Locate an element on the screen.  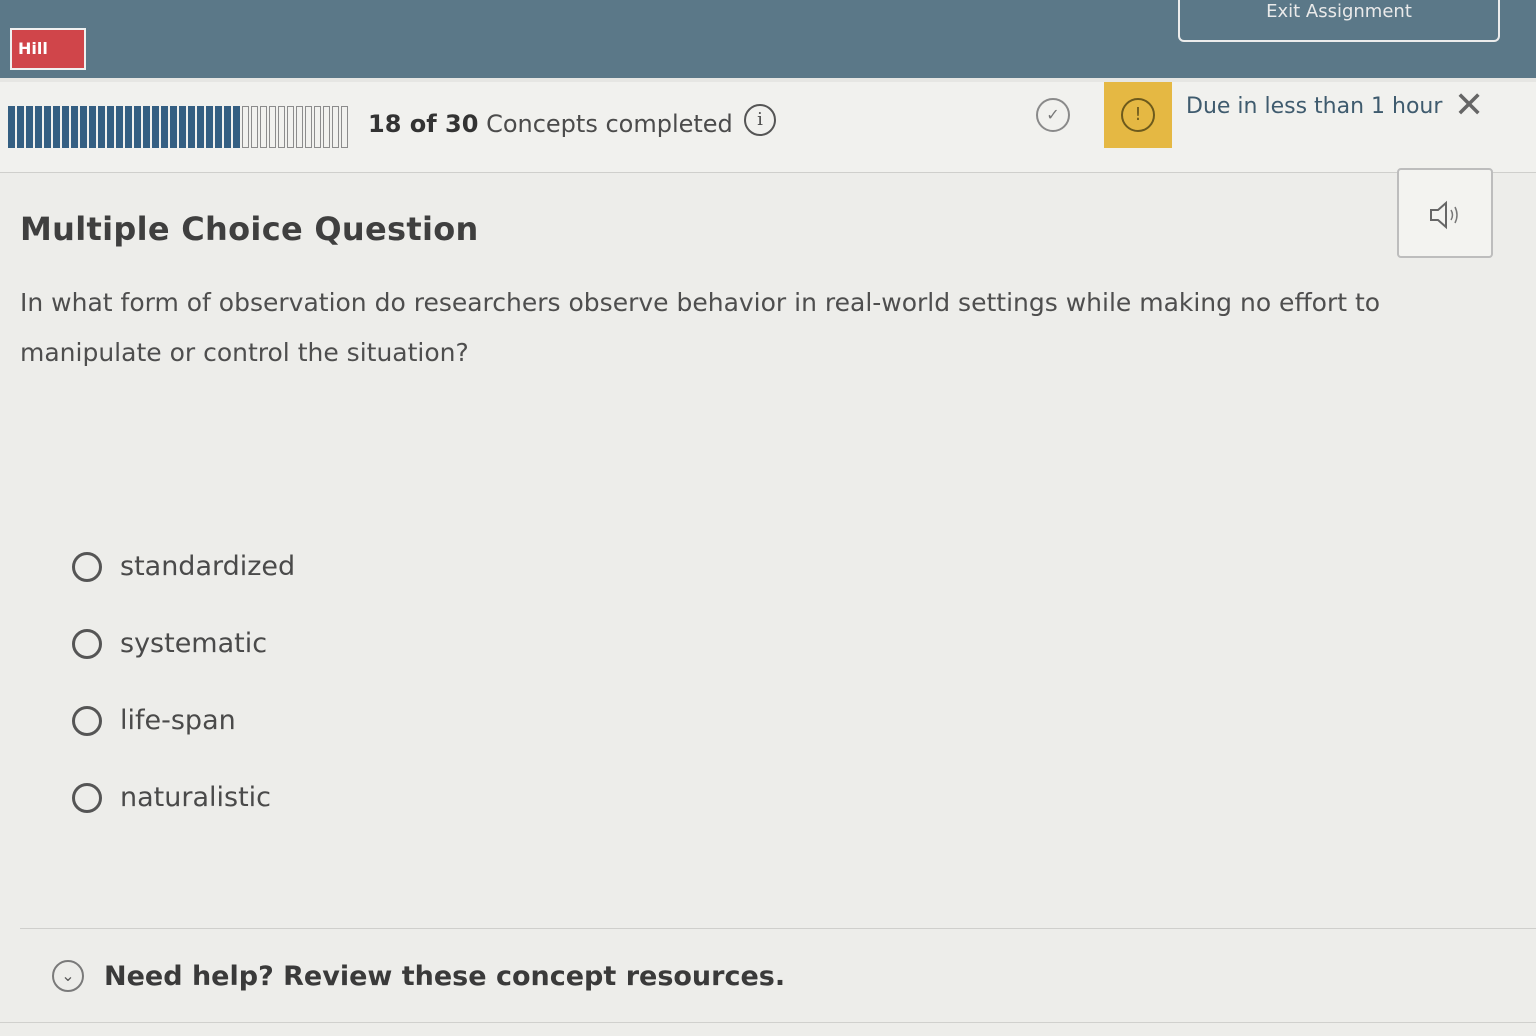
section-divider is located at coordinates (778, 928).